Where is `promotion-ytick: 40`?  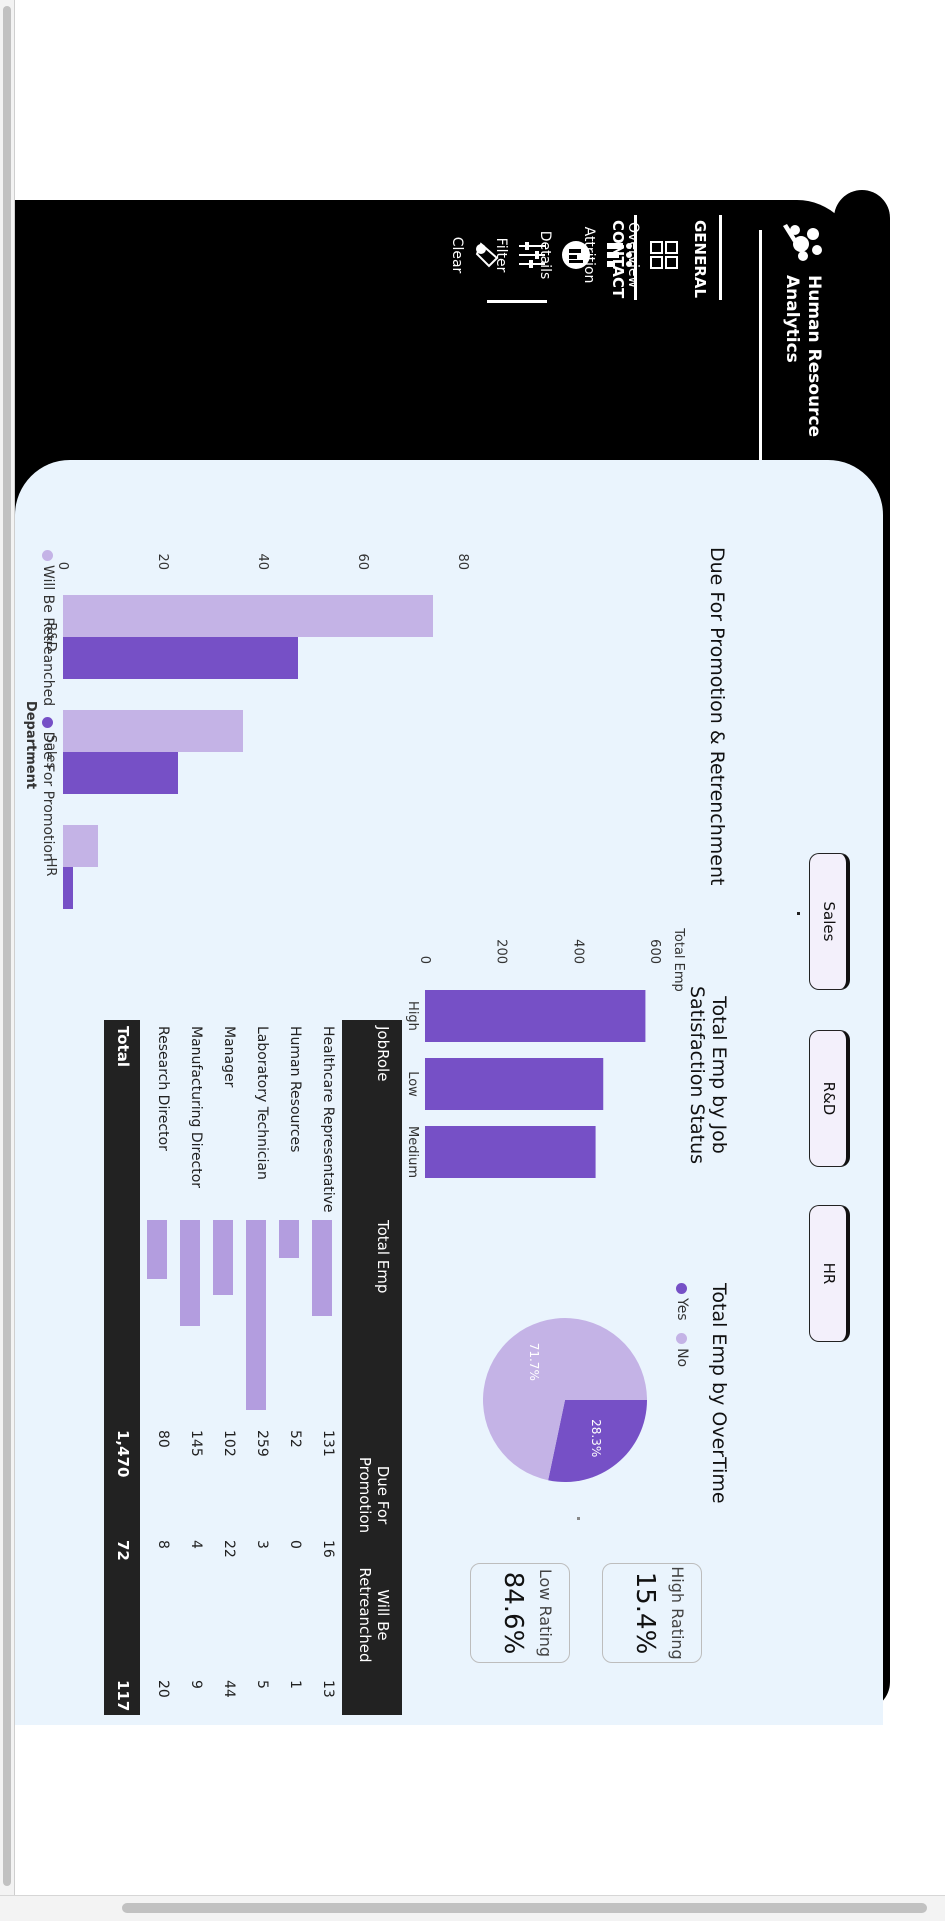 promotion-ytick: 40 is located at coordinates (262, 561).